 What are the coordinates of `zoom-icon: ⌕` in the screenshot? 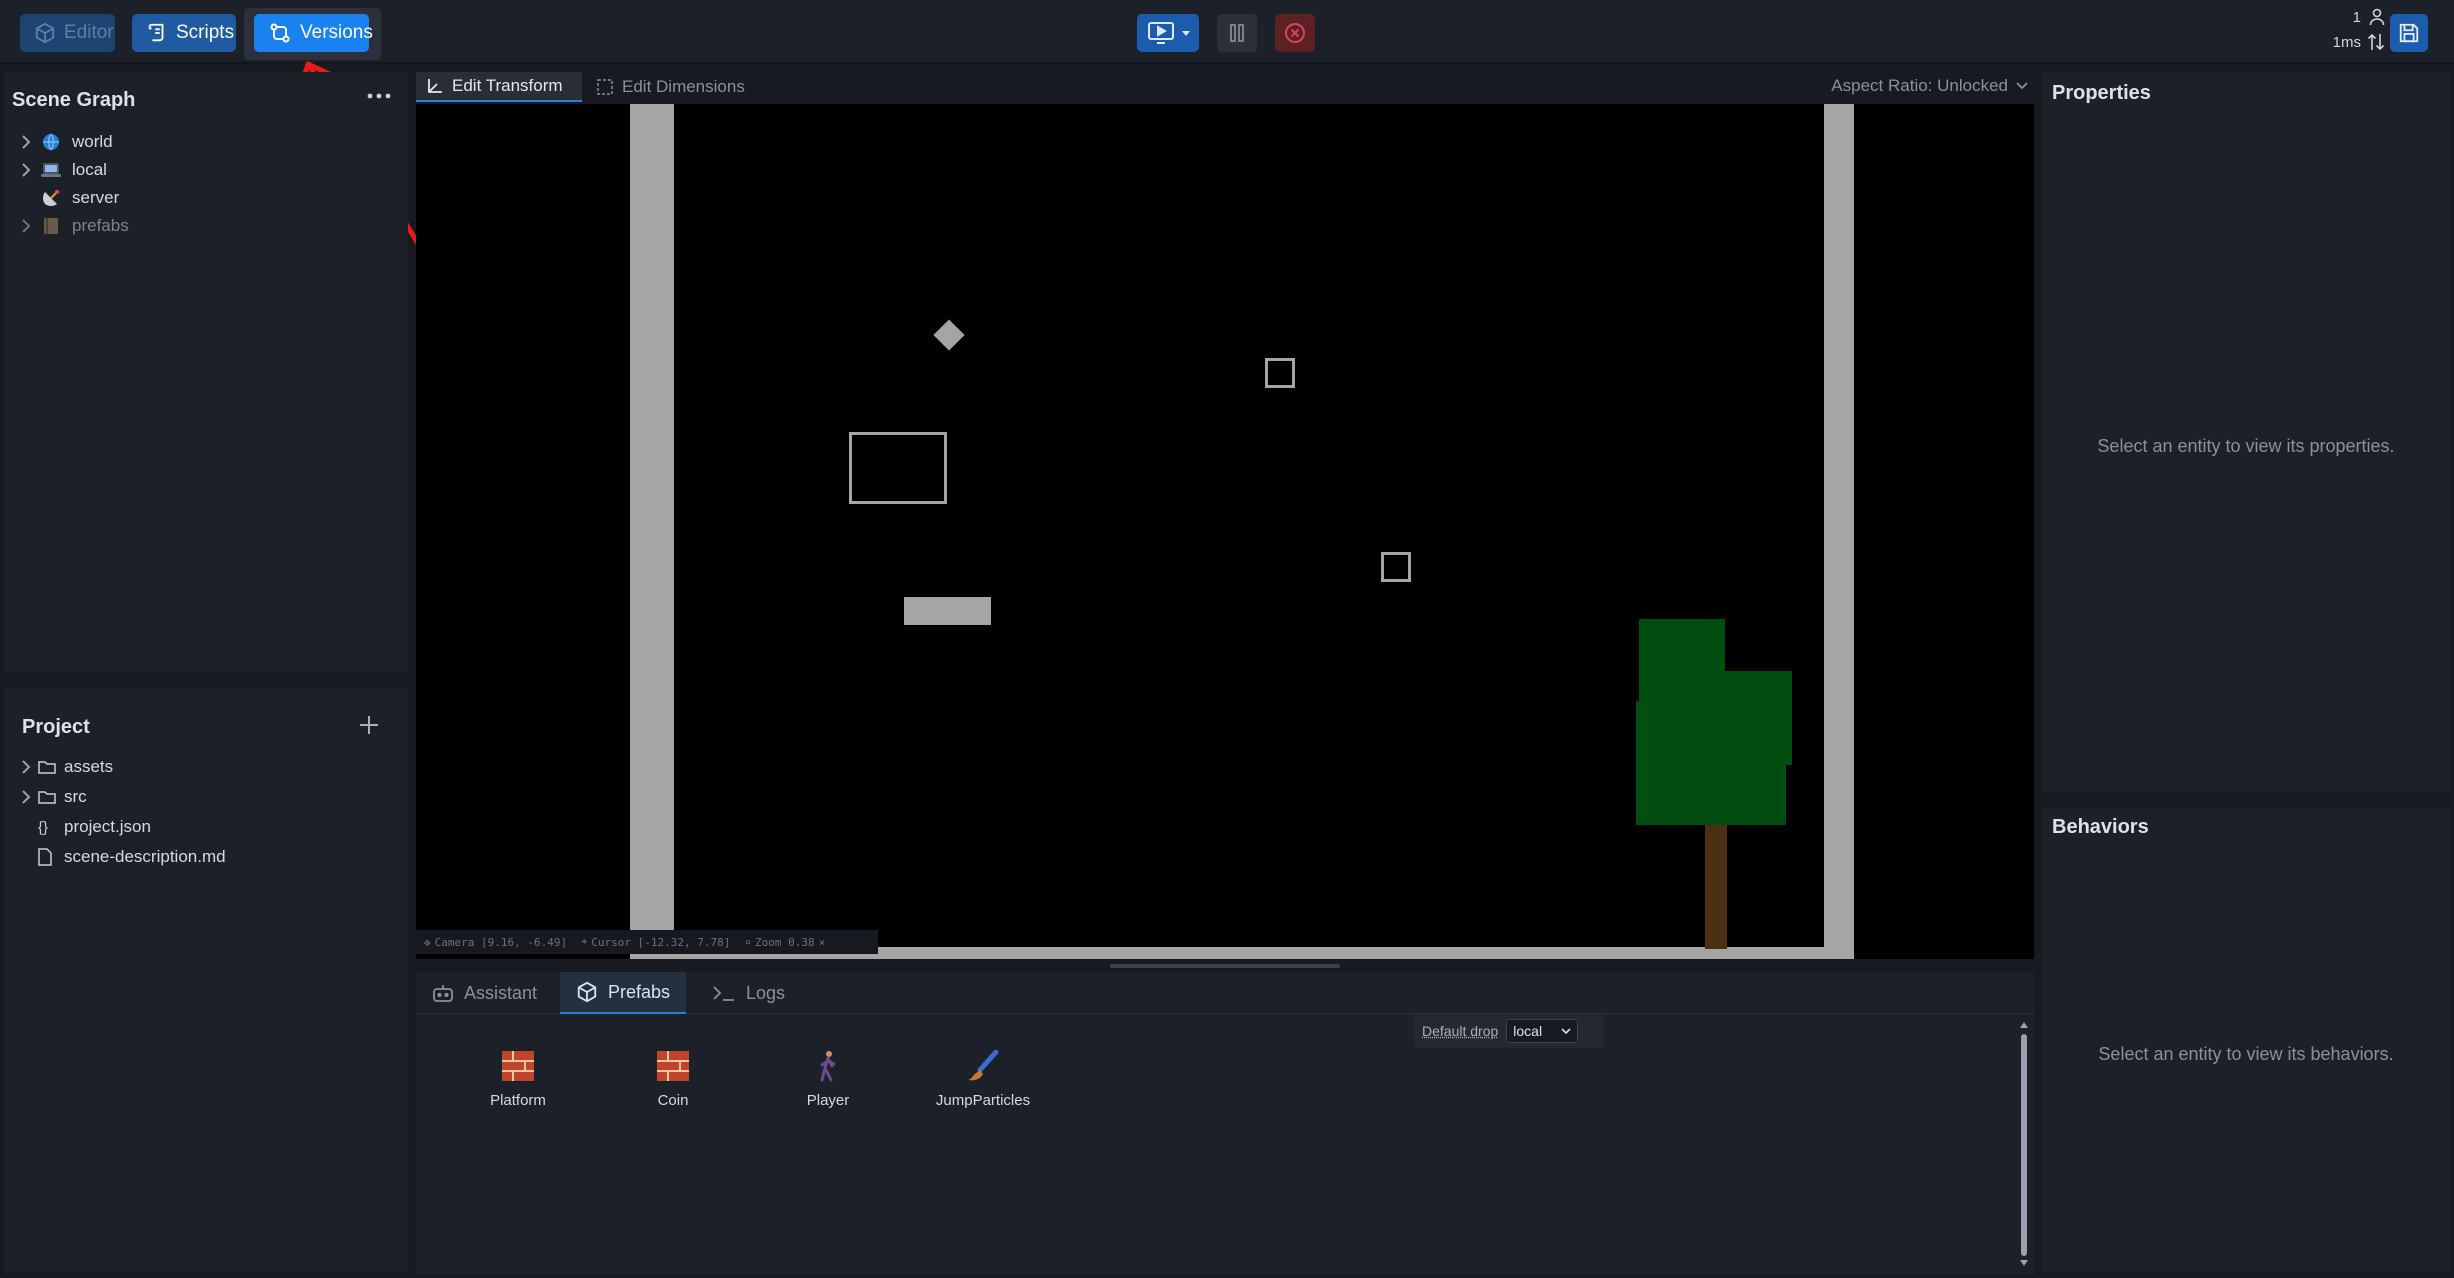 It's located at (747, 942).